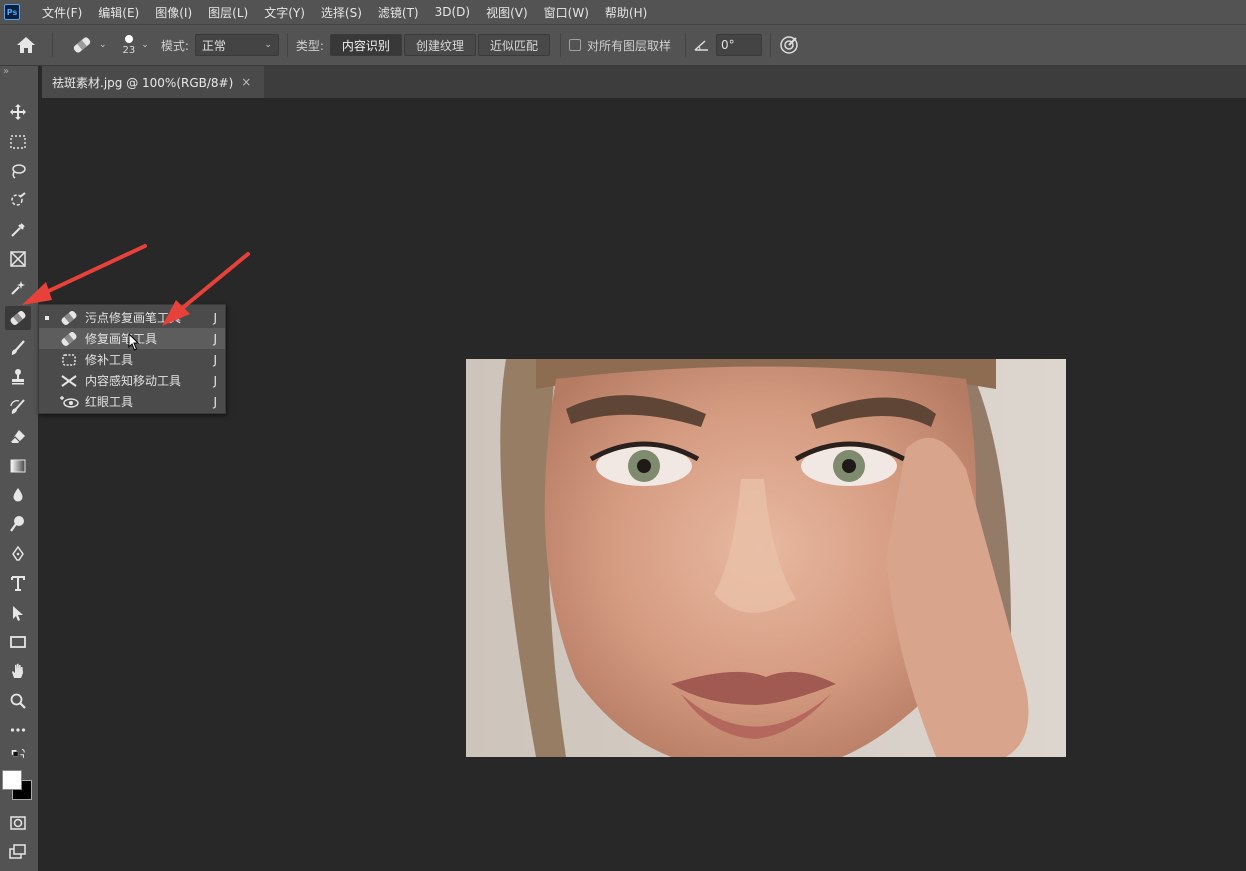 The width and height of the screenshot is (1246, 871). Describe the element at coordinates (738, 45) in the screenshot. I see `angle-input: 0°` at that location.